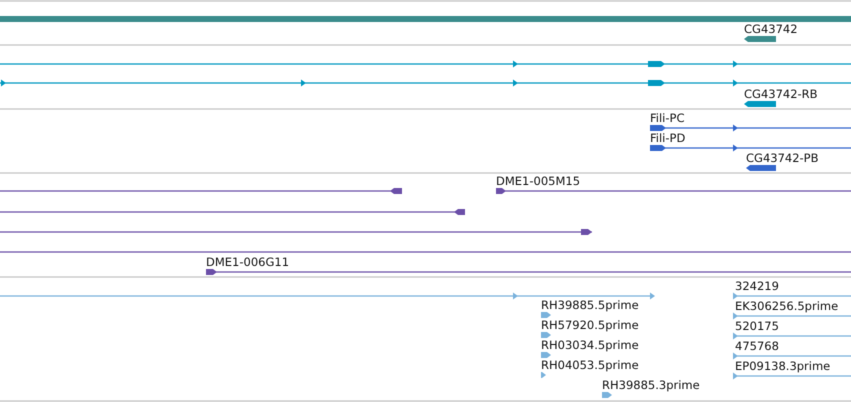  Describe the element at coordinates (667, 118) in the screenshot. I see `feature-label: Fili-PC` at that location.